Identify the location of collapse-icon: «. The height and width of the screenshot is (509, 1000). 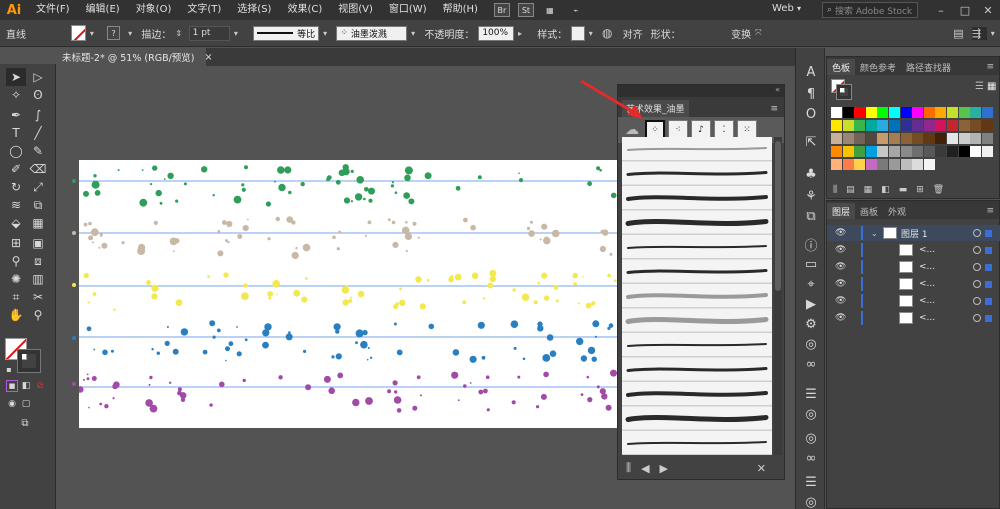
(777, 89).